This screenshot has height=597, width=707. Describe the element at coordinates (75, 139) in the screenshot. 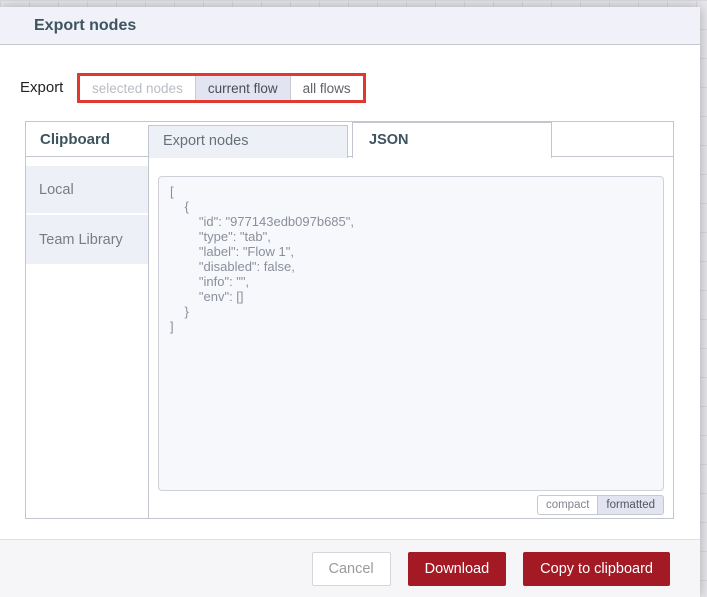

I see `clipboard-header: Clipboard` at that location.